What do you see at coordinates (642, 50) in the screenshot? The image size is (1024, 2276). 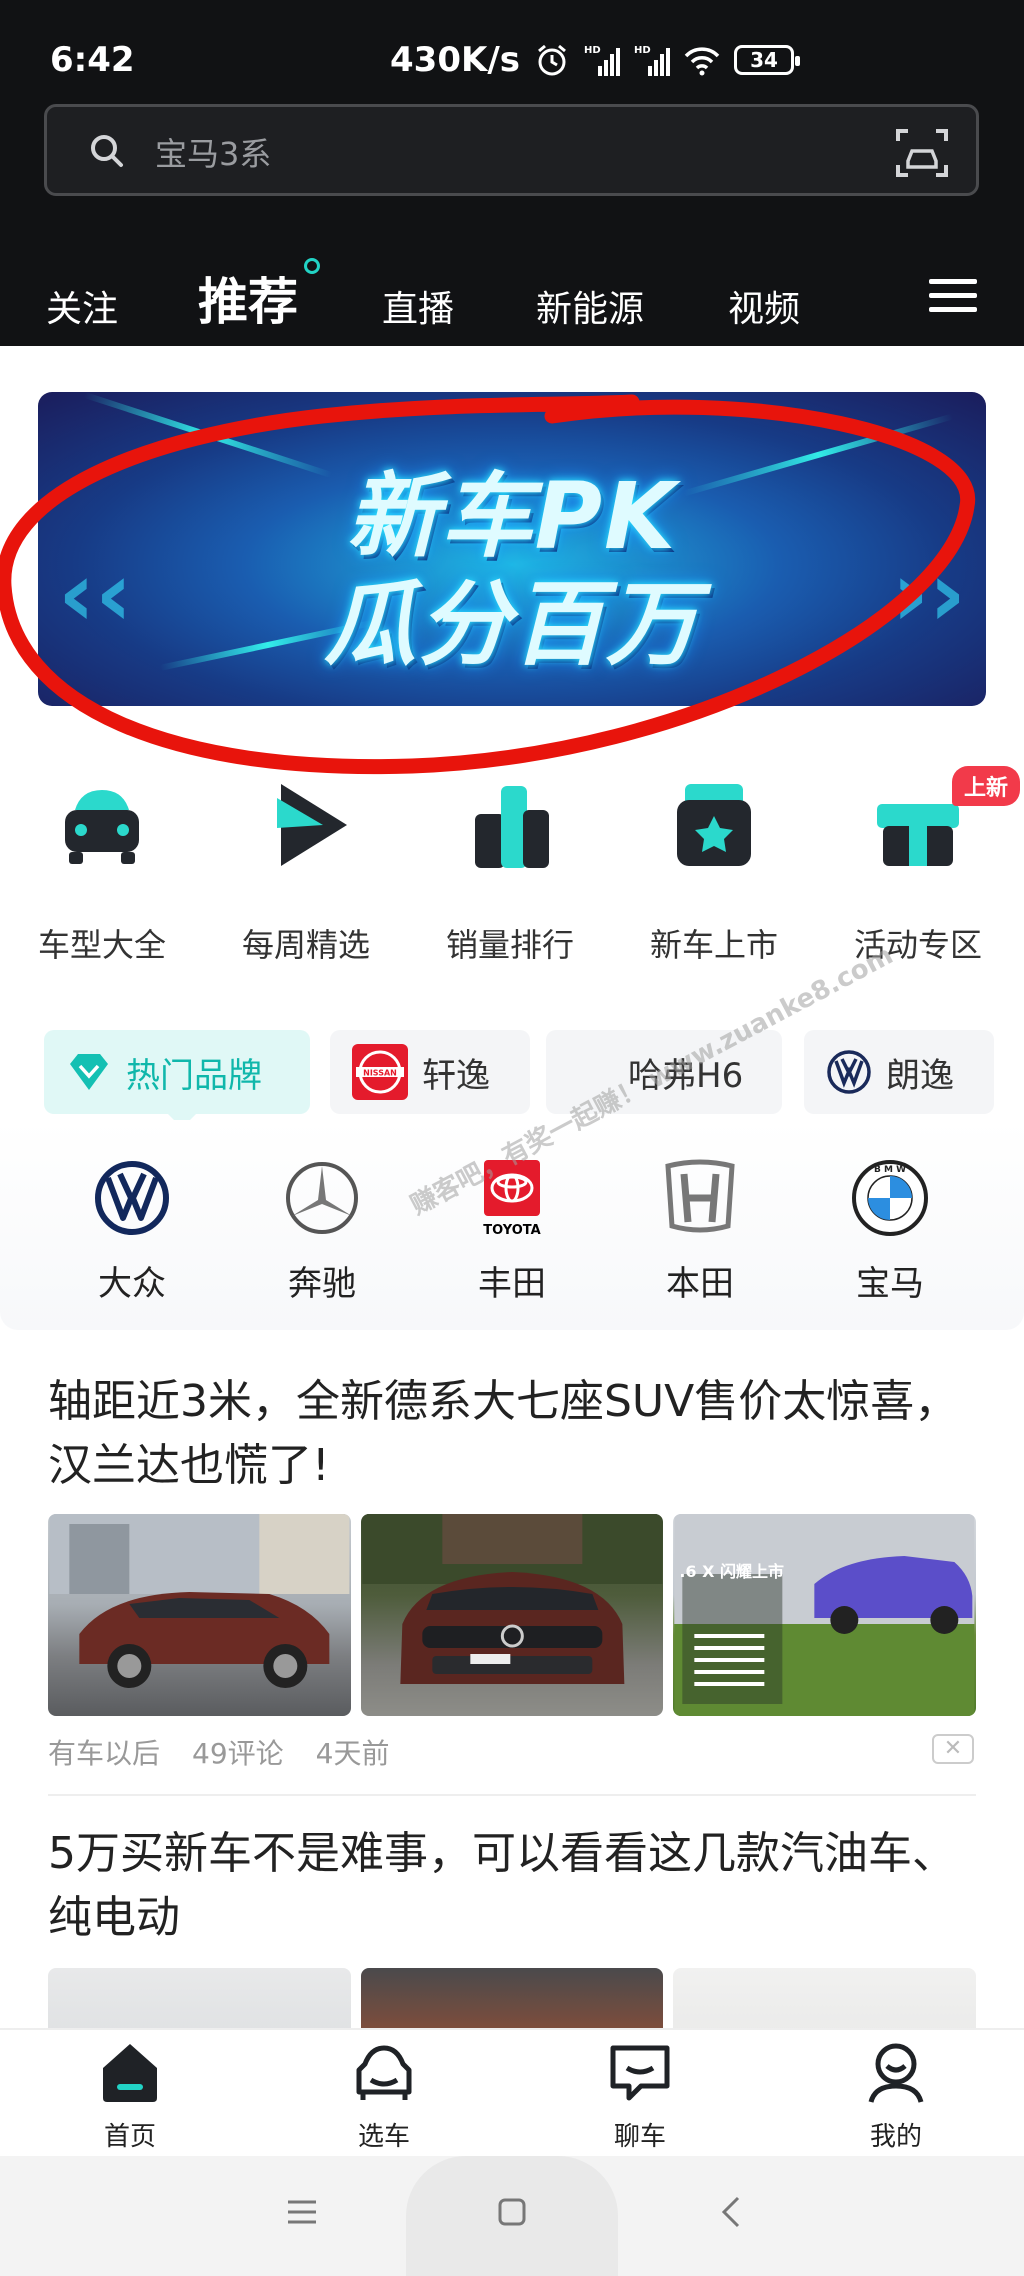 I see `svg-text: HD` at bounding box center [642, 50].